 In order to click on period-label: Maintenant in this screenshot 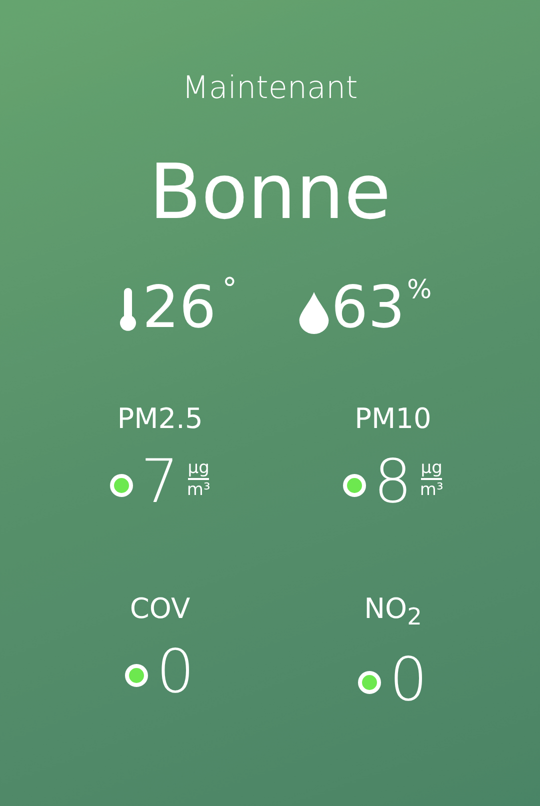, I will do `click(270, 88)`.